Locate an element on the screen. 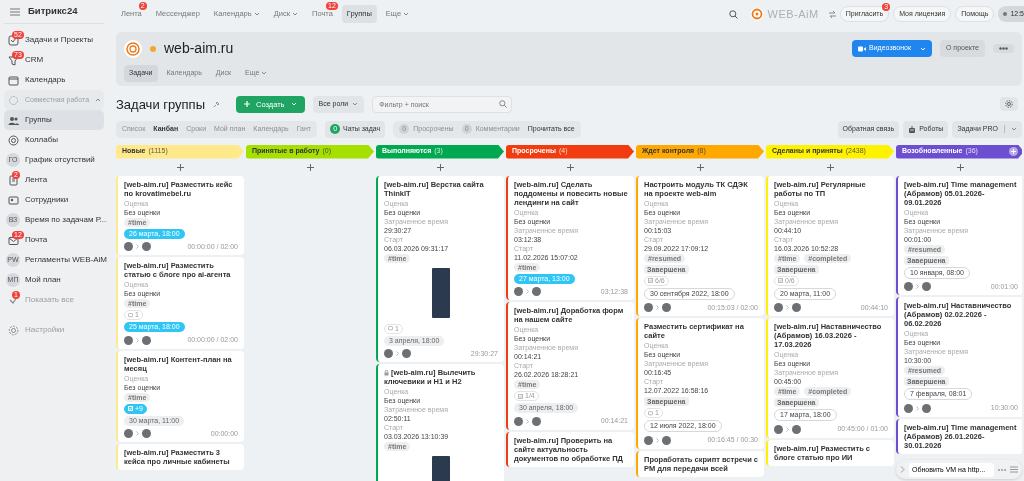 Image resolution: width=1024 pixels, height=481 pixels. camera-icon is located at coordinates (862, 48).